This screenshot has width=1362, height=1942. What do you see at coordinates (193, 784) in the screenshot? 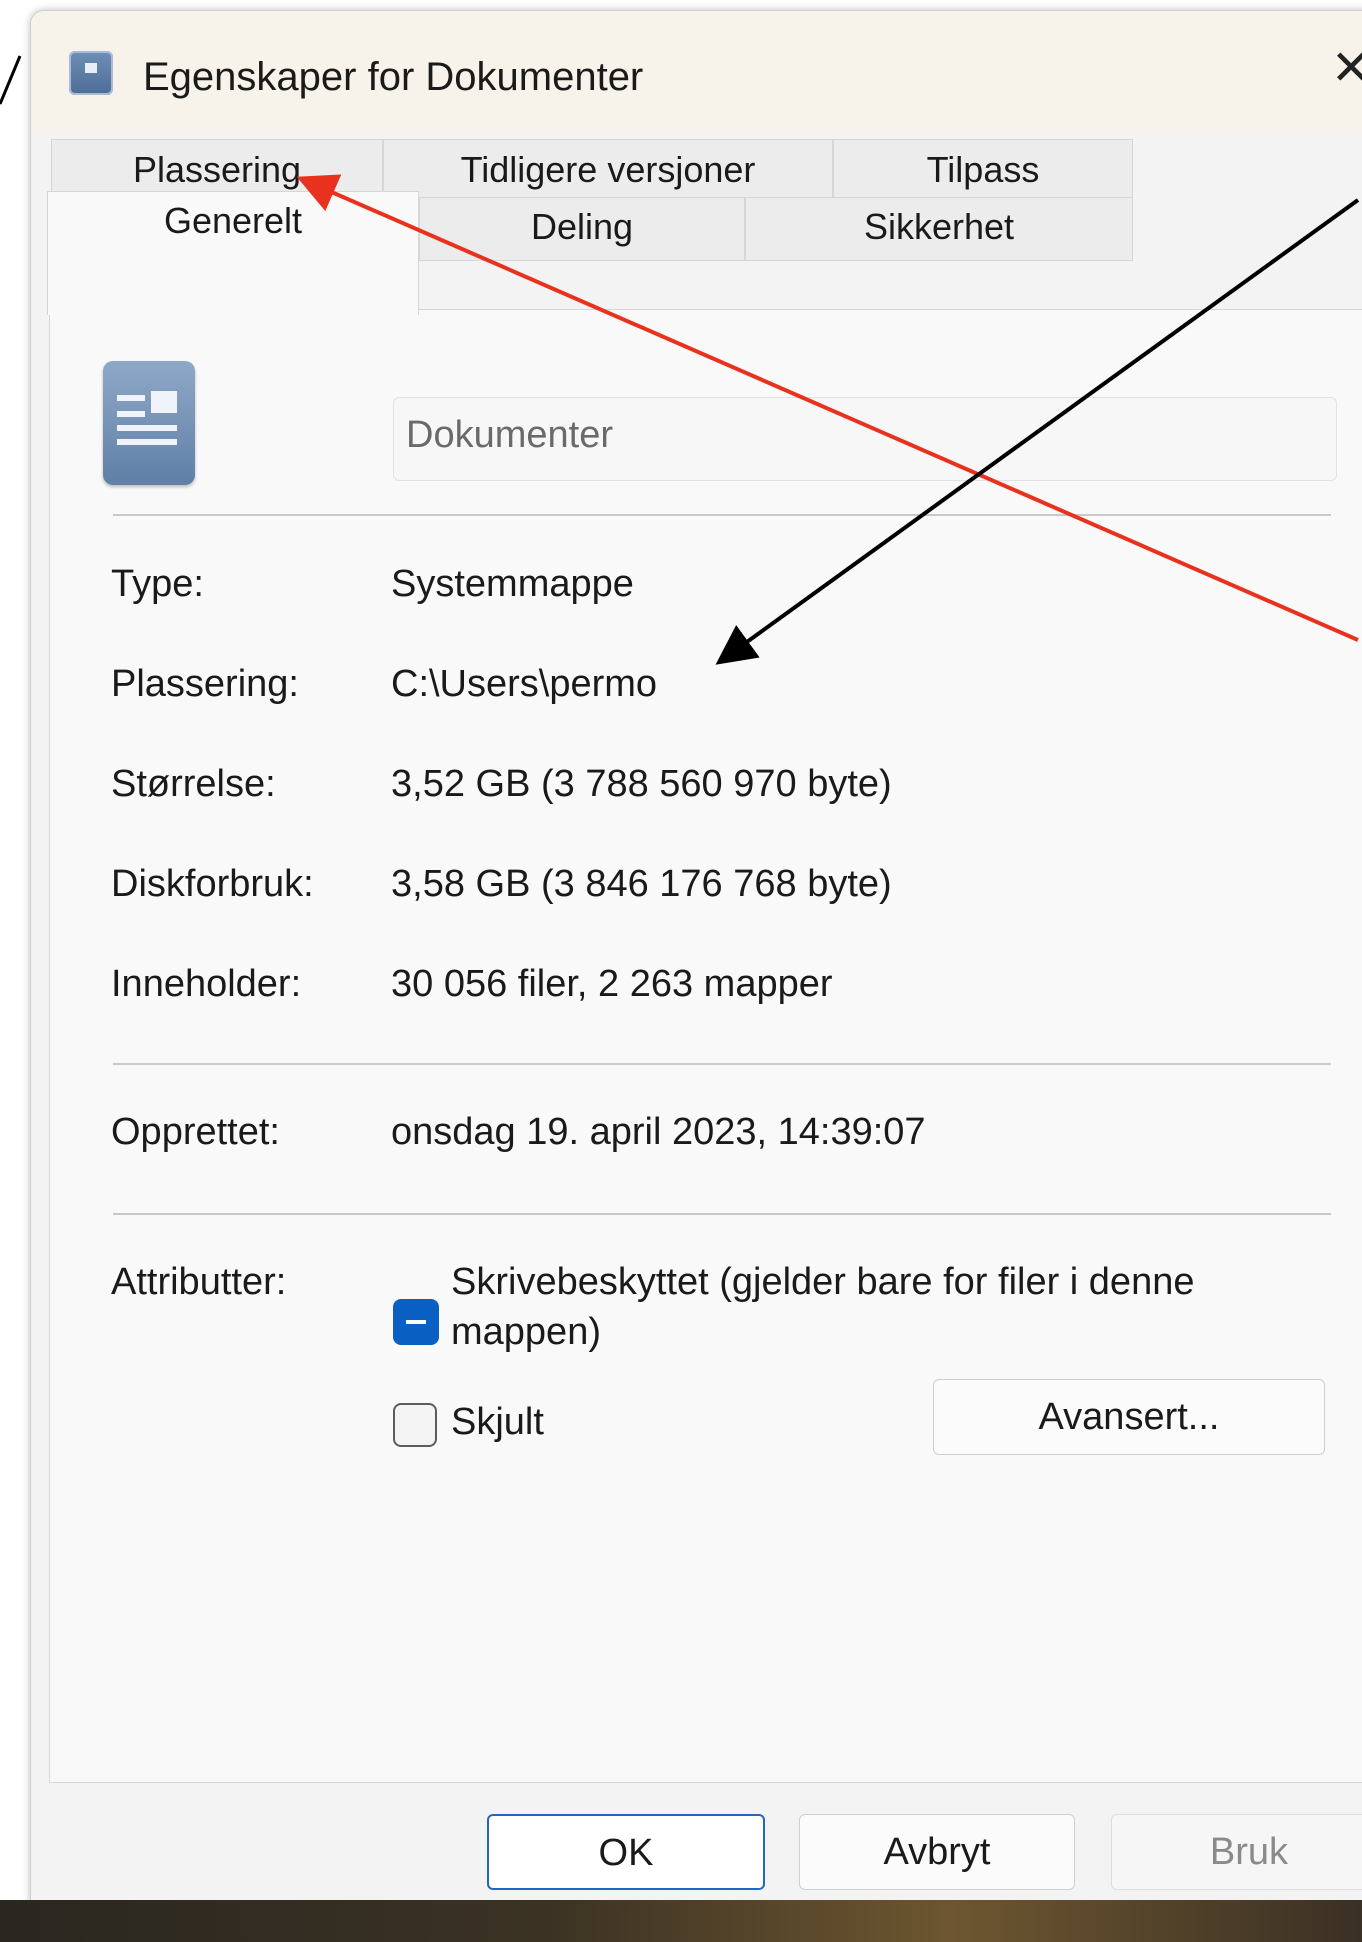
I see `size-label: Størrelse:` at bounding box center [193, 784].